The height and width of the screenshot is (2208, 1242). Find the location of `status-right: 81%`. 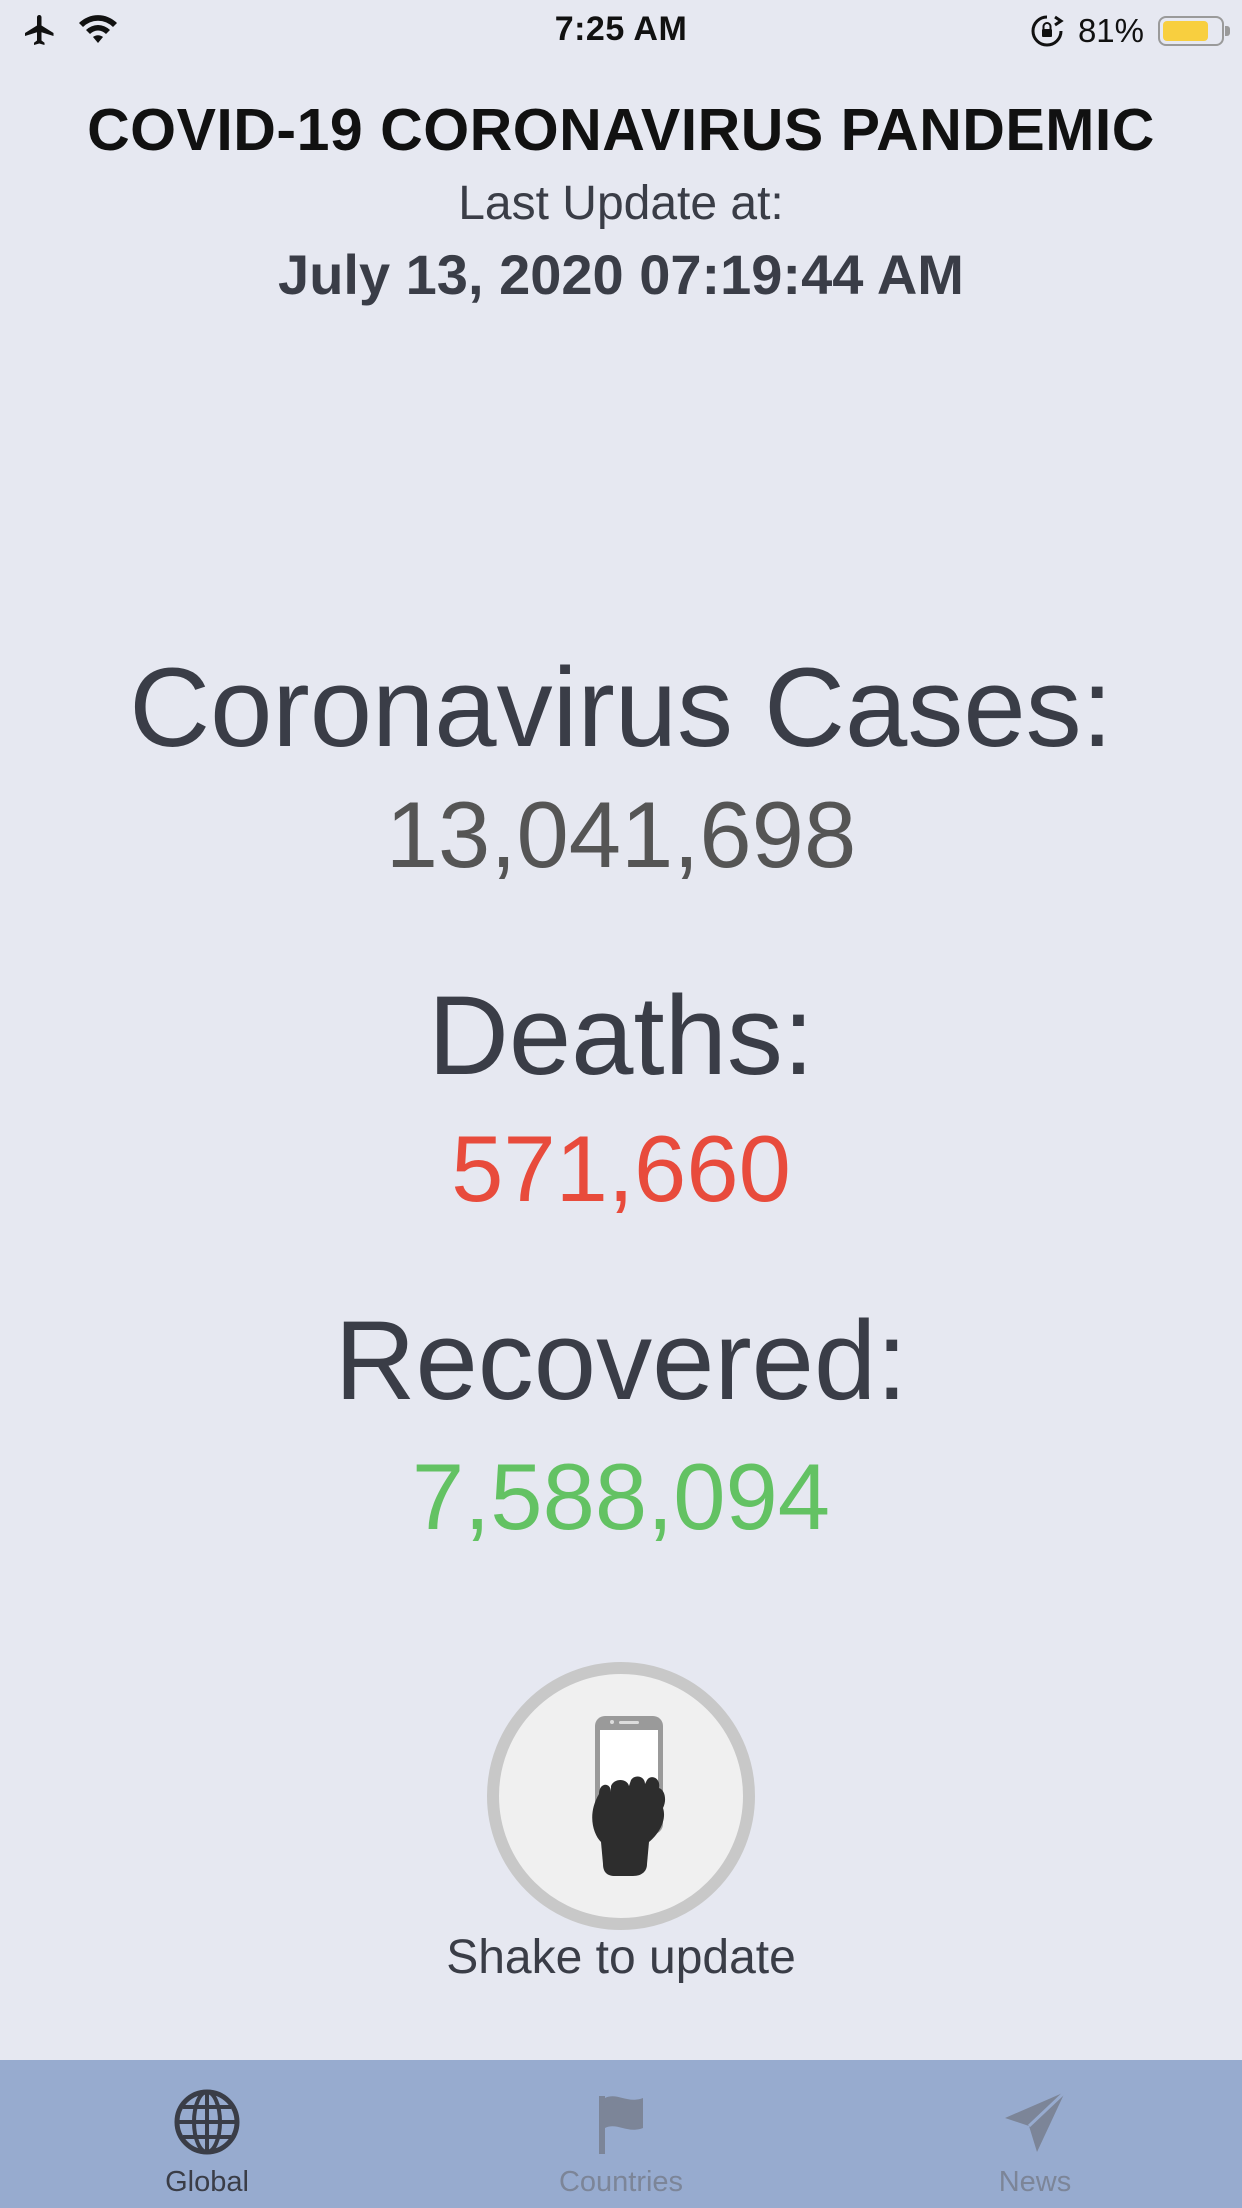

status-right: 81% is located at coordinates (1130, 31).